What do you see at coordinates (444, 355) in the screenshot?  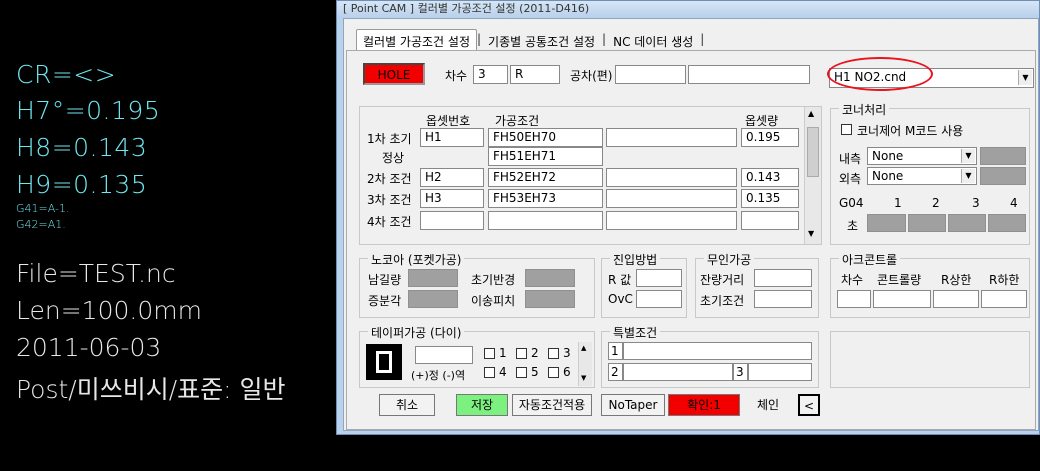 I see `taper-input` at bounding box center [444, 355].